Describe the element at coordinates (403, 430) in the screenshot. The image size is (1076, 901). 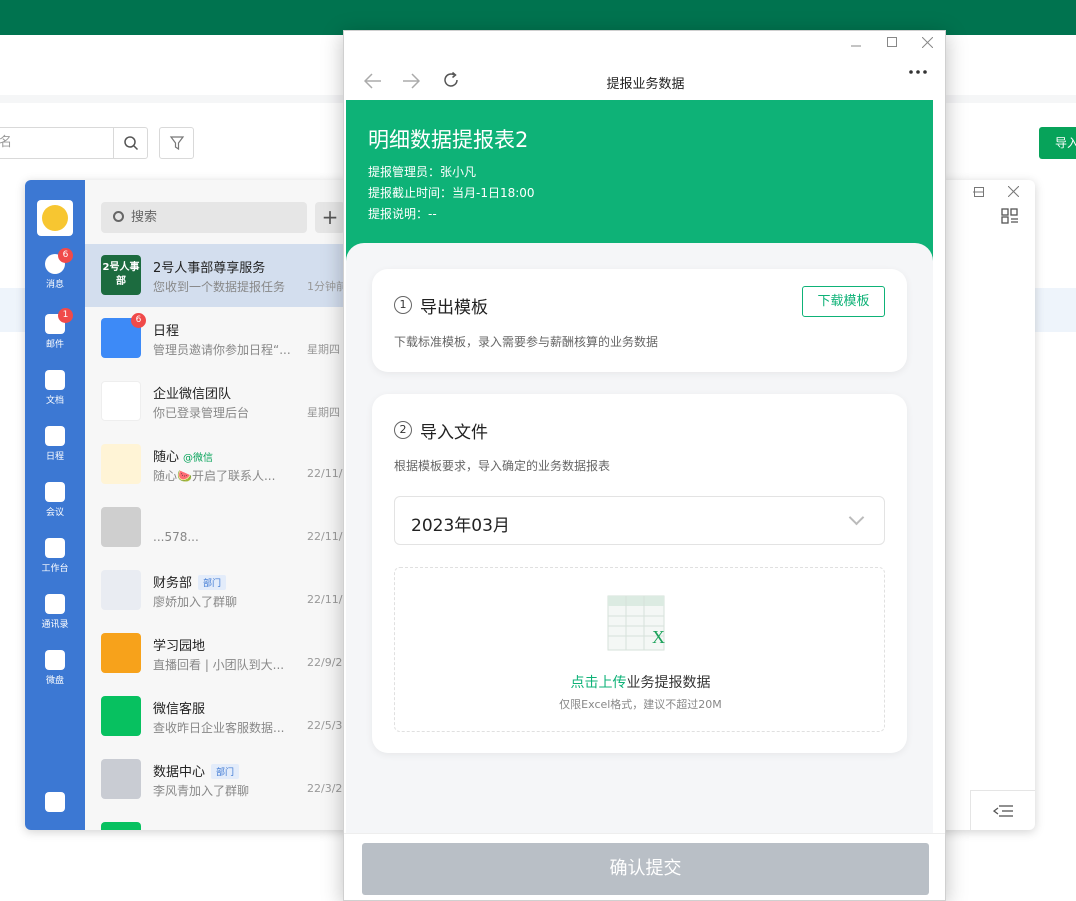
I see `step-number: 2` at that location.